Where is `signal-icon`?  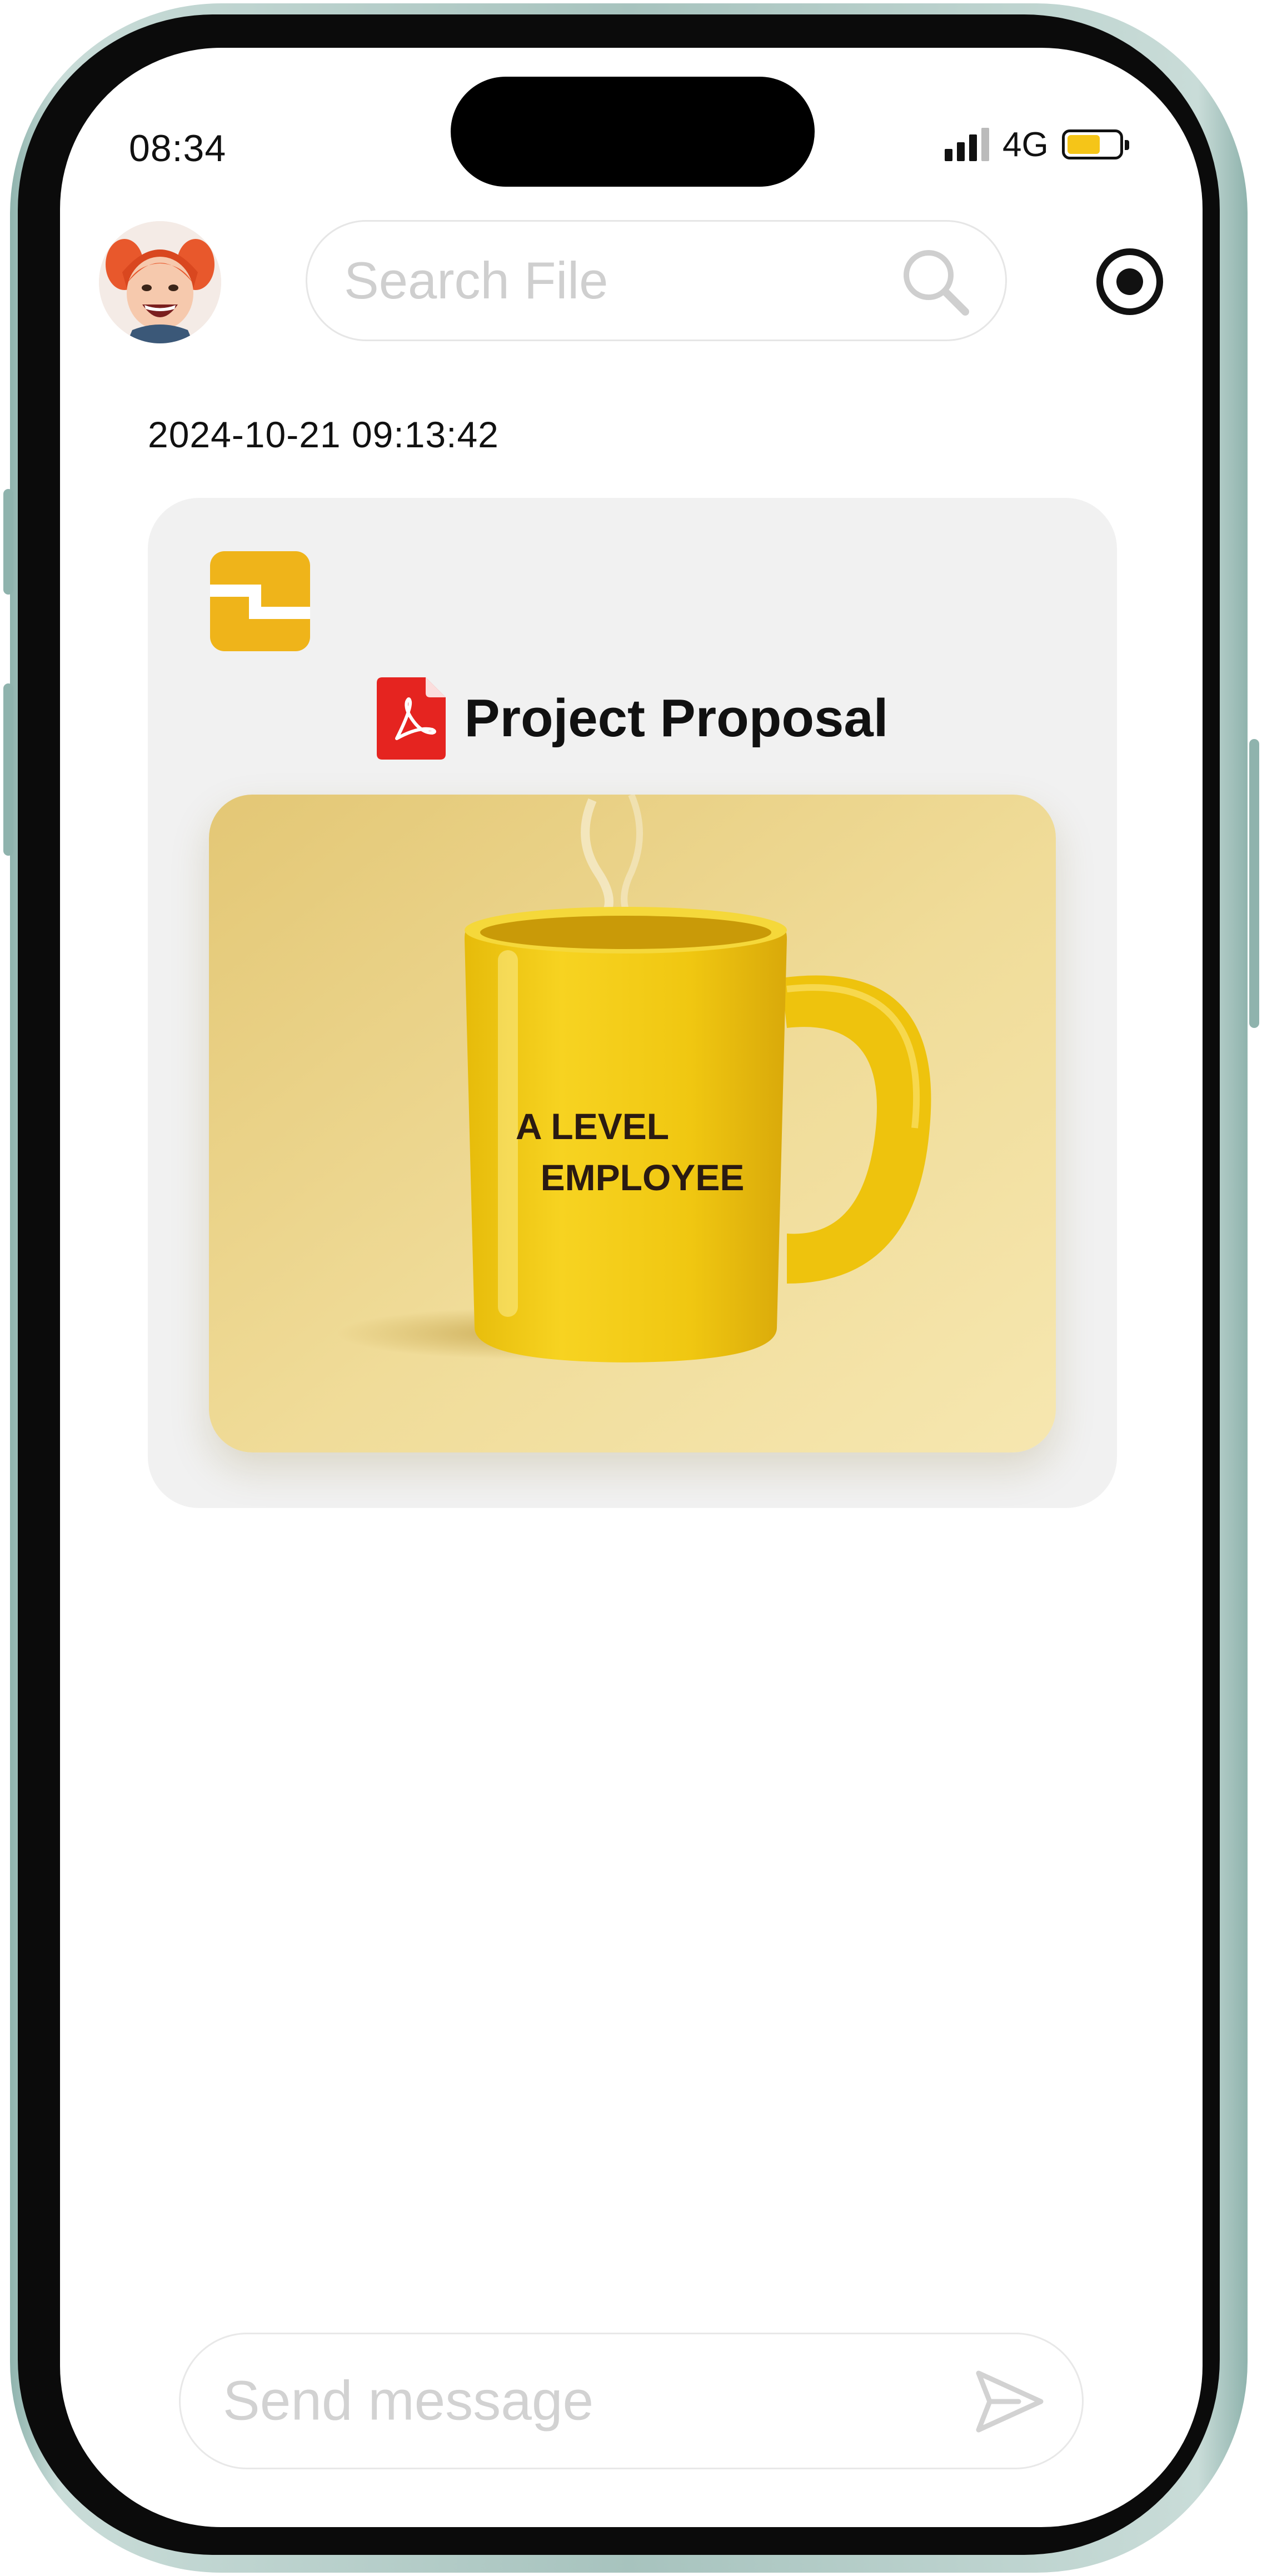
signal-icon is located at coordinates (967, 144).